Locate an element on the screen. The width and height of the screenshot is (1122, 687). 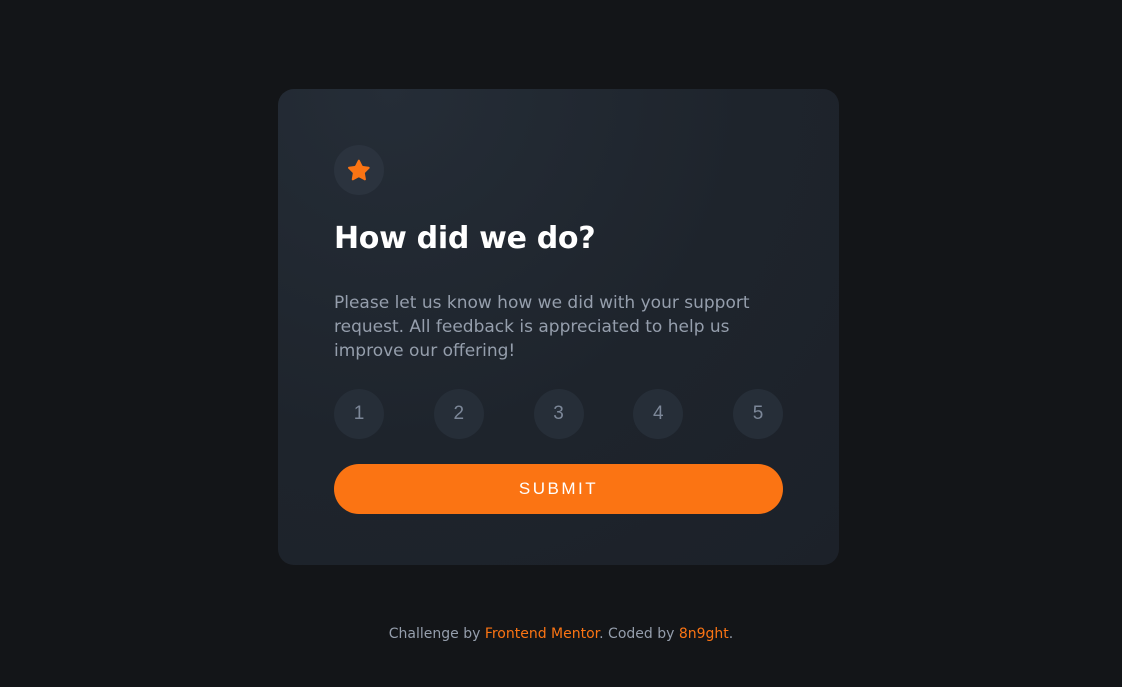
author-link: 8n9ght is located at coordinates (704, 634).